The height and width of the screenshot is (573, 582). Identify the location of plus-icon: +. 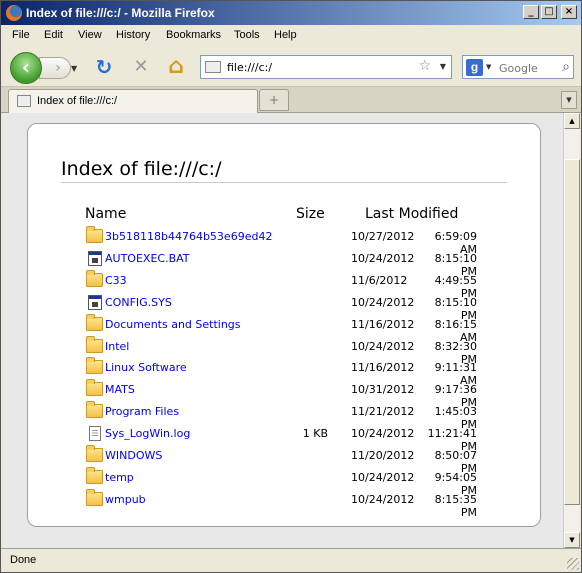
(274, 100).